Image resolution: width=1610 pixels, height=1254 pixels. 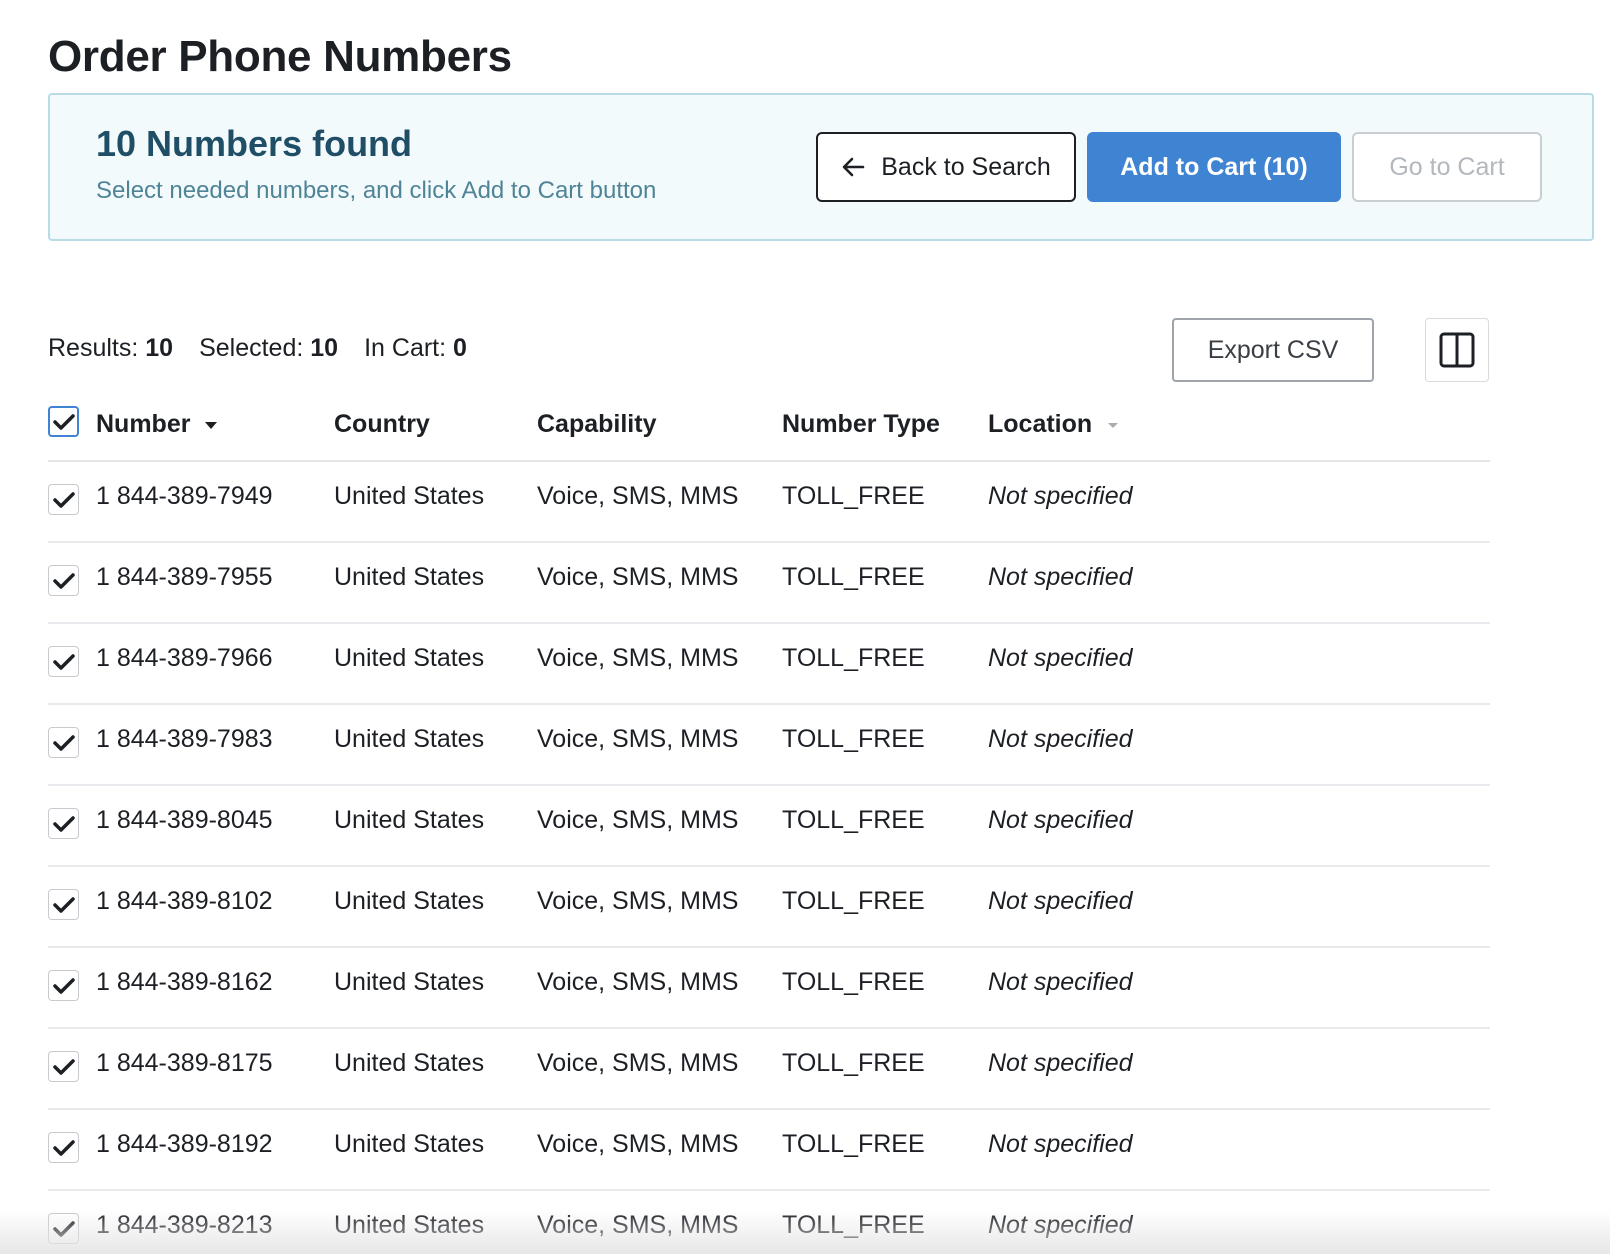 What do you see at coordinates (254, 143) in the screenshot?
I see `results-heading: 10 Numbers found` at bounding box center [254, 143].